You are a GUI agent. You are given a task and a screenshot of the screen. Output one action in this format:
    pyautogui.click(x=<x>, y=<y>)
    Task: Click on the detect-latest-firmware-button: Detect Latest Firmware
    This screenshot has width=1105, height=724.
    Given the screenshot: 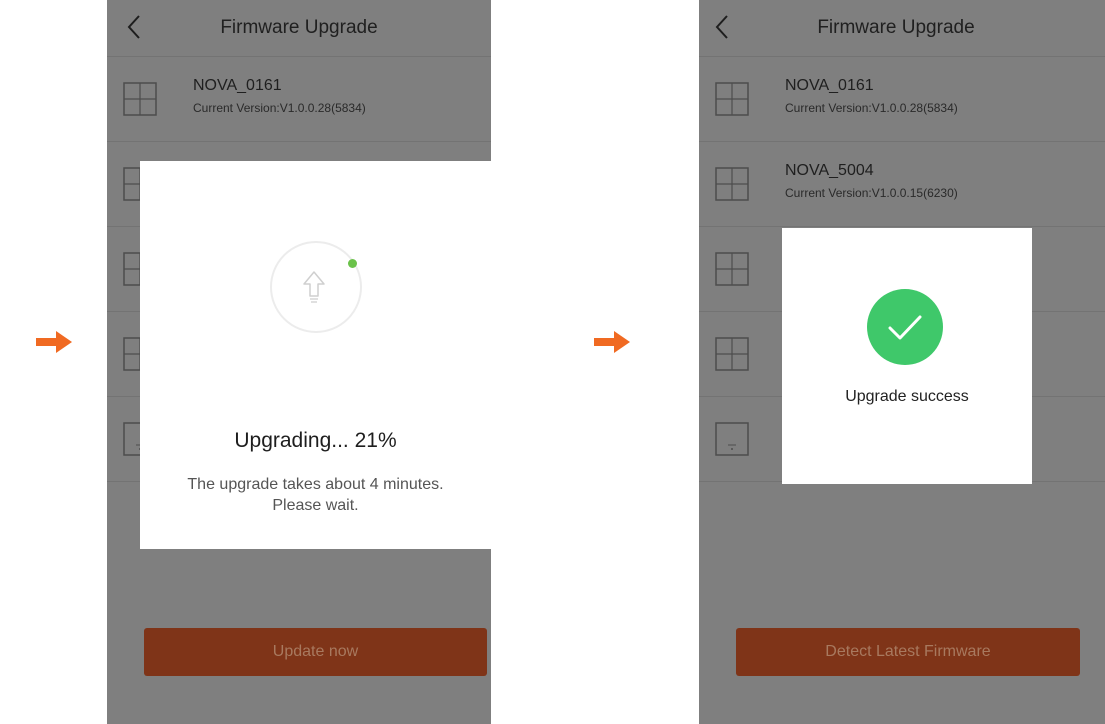 What is the action you would take?
    pyautogui.click(x=908, y=652)
    